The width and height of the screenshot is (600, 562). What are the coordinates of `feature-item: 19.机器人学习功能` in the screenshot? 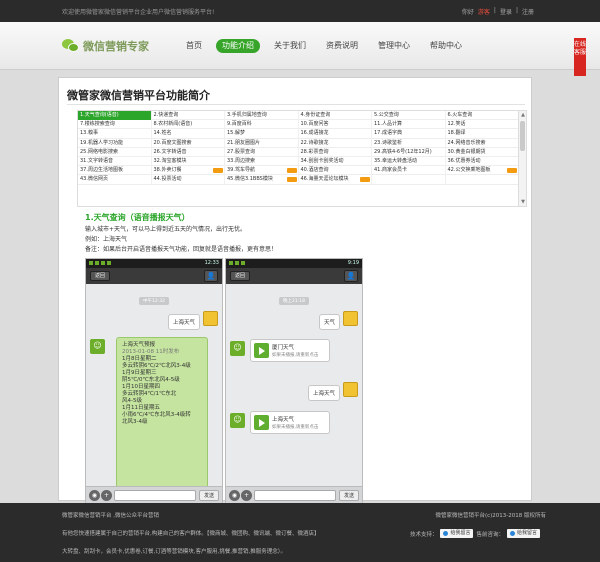 It's located at (115, 143).